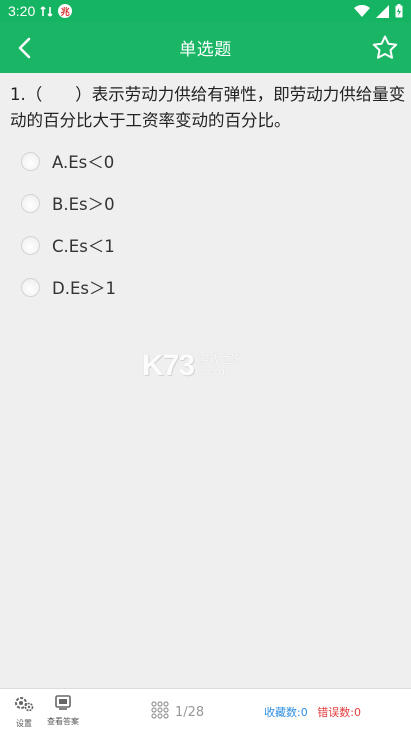  Describe the element at coordinates (286, 712) in the screenshot. I see `favorites-count: 收藏数:0` at that location.